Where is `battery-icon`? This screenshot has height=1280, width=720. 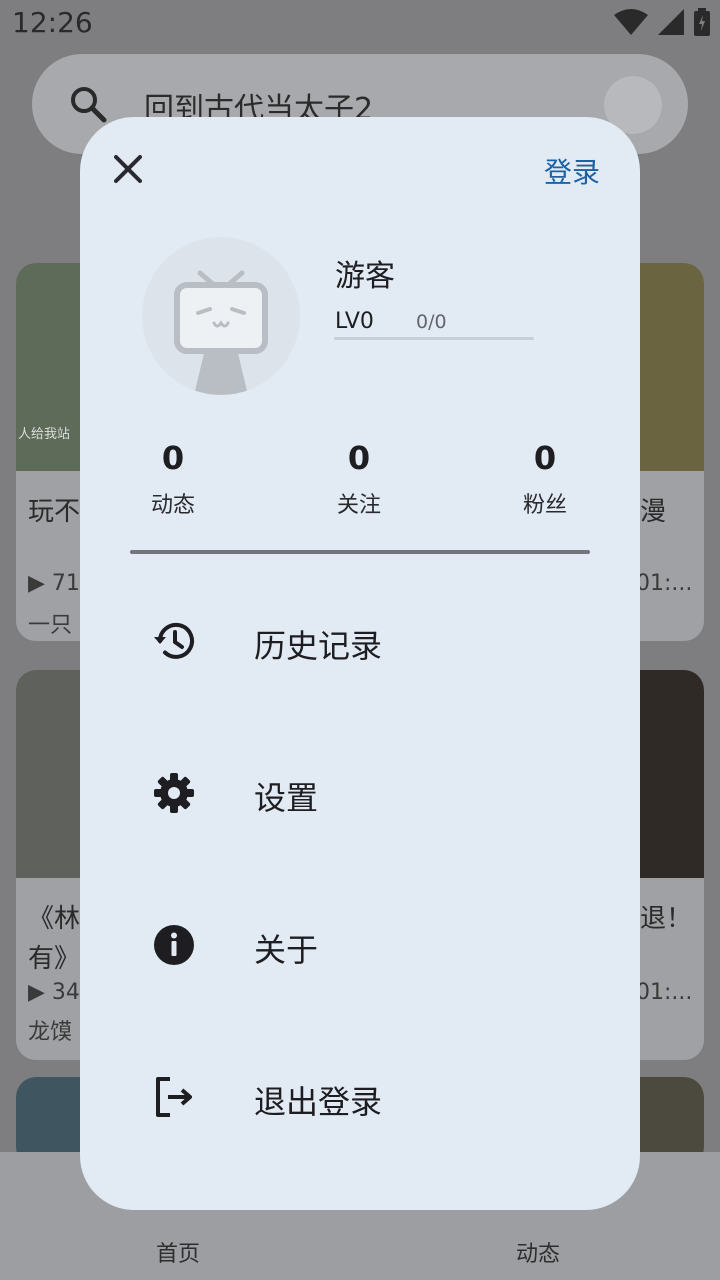
battery-icon is located at coordinates (702, 22).